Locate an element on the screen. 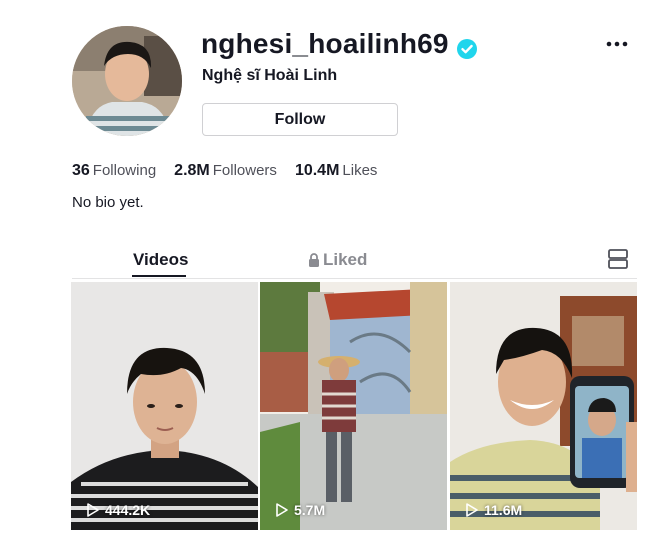 The height and width of the screenshot is (536, 645). tab-liked-label: Liked is located at coordinates (345, 259).